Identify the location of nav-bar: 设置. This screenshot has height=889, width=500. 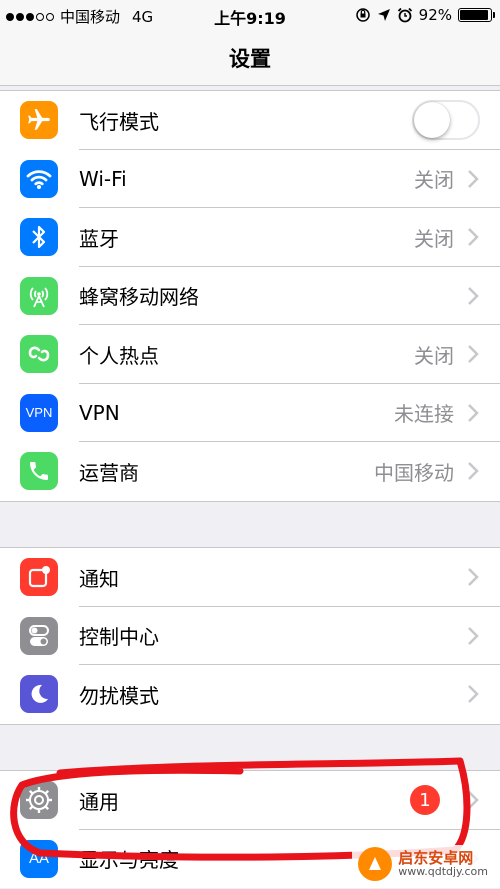
(250, 58).